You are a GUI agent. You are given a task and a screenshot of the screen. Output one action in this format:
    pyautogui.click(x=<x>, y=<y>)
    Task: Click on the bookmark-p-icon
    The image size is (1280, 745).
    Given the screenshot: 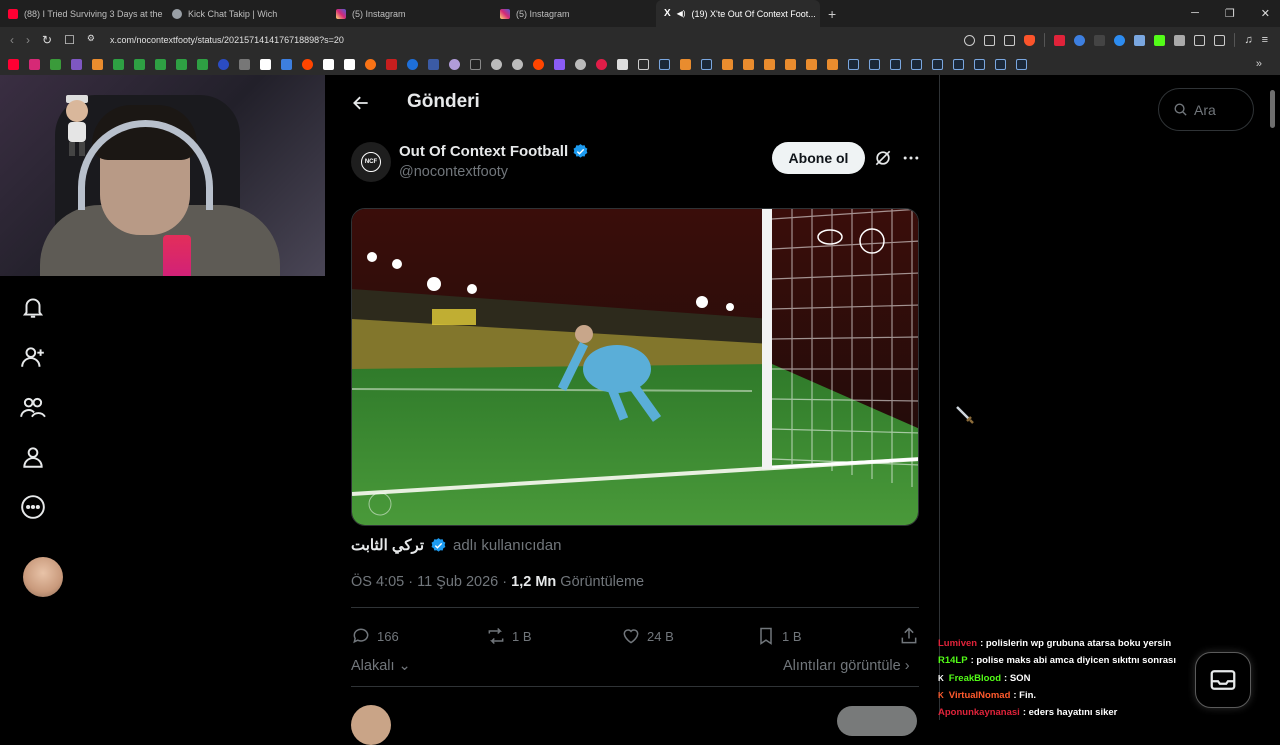 What is the action you would take?
    pyautogui.click(x=328, y=64)
    